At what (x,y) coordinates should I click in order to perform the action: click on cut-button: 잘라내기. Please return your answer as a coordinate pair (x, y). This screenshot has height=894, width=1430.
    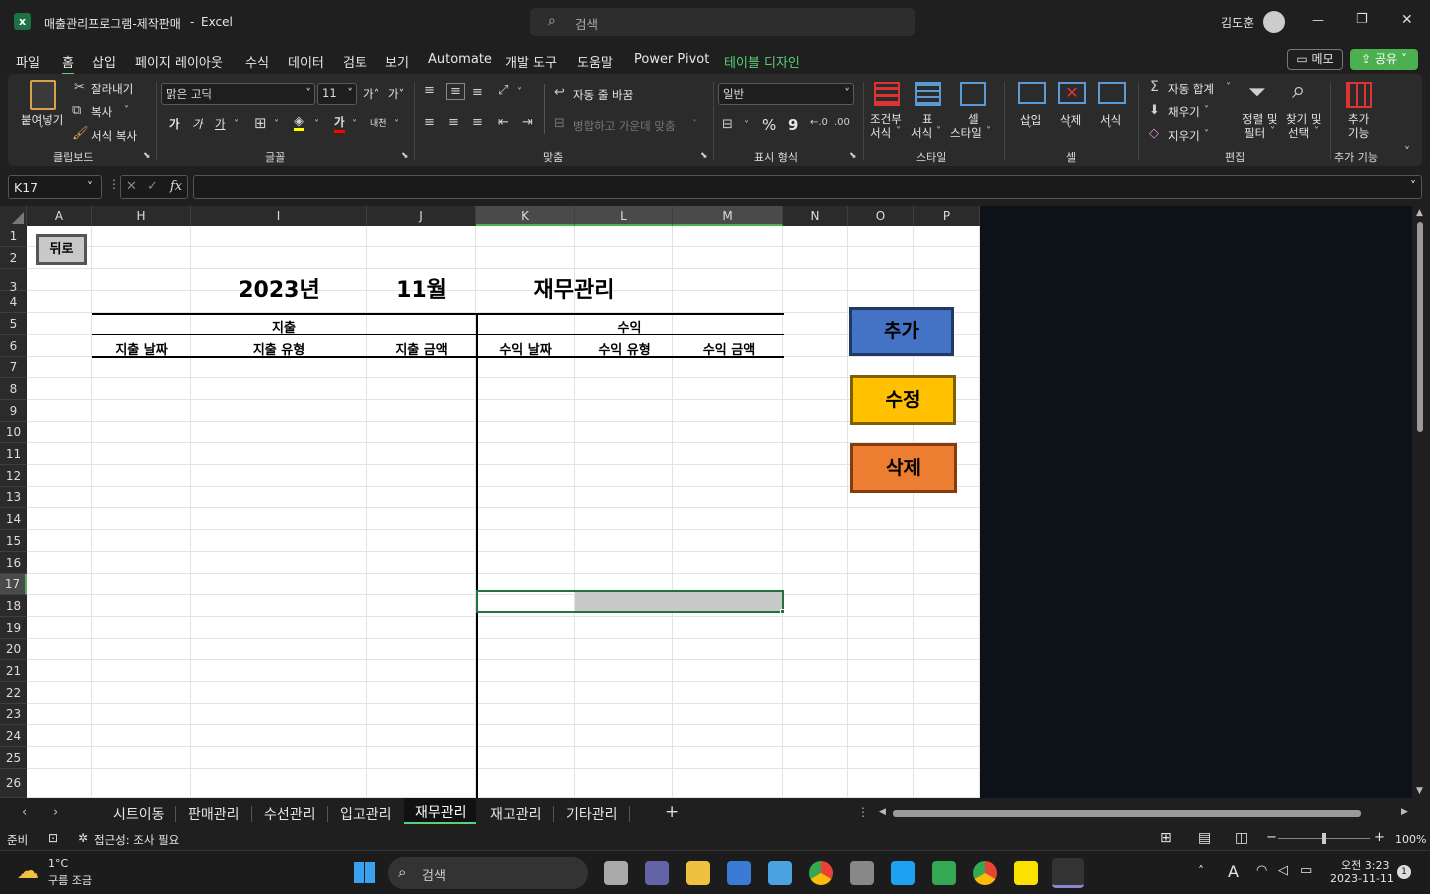
    Looking at the image, I should click on (112, 89).